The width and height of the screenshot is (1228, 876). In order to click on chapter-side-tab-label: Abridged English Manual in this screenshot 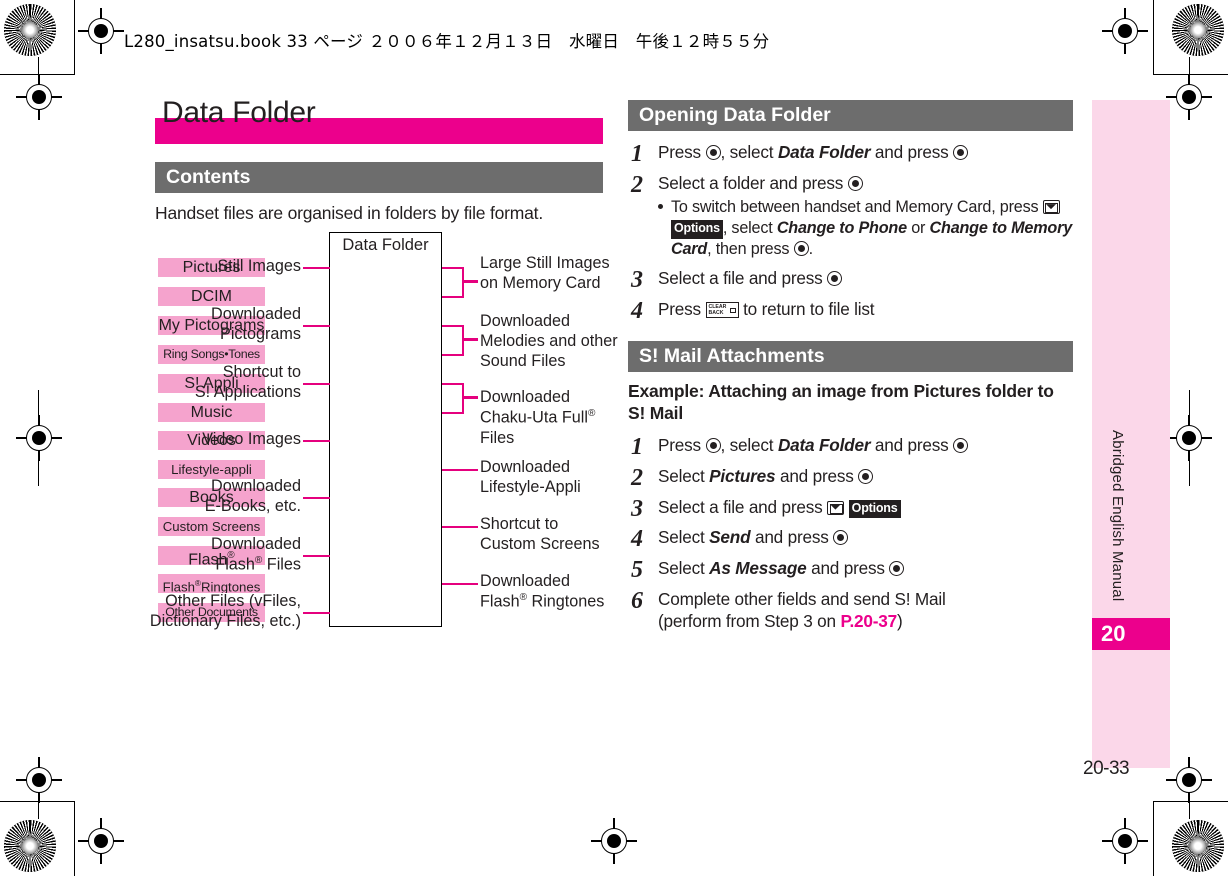, I will do `click(1117, 516)`.